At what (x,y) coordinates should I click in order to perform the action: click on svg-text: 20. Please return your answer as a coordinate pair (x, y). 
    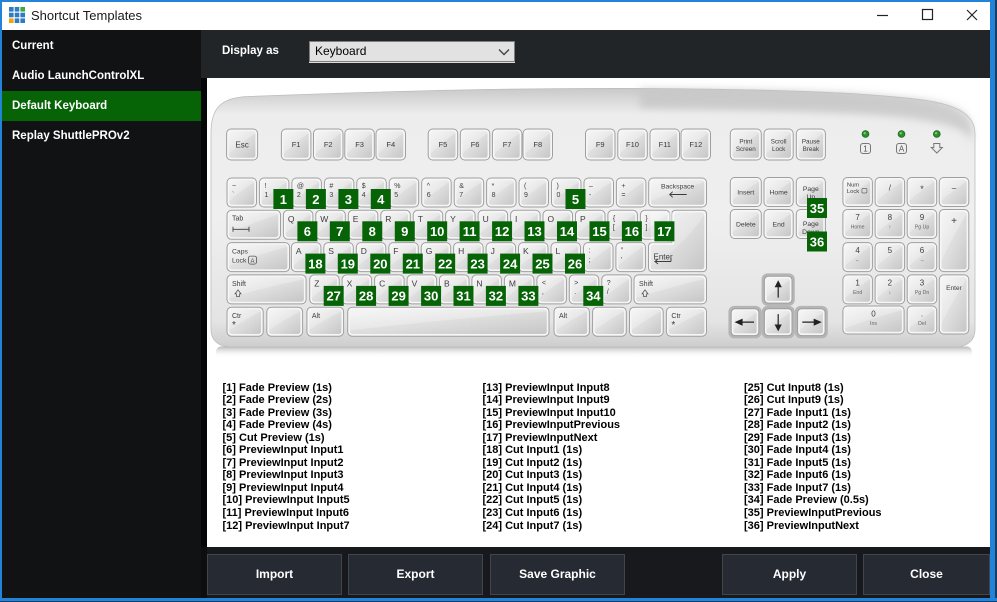
    Looking at the image, I should click on (380, 263).